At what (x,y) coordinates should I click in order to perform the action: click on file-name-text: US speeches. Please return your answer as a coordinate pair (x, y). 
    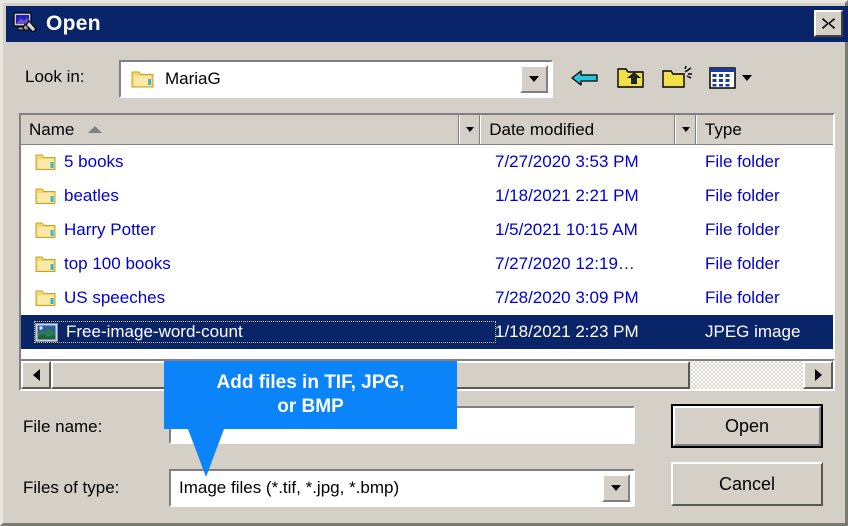
    Looking at the image, I should click on (115, 297).